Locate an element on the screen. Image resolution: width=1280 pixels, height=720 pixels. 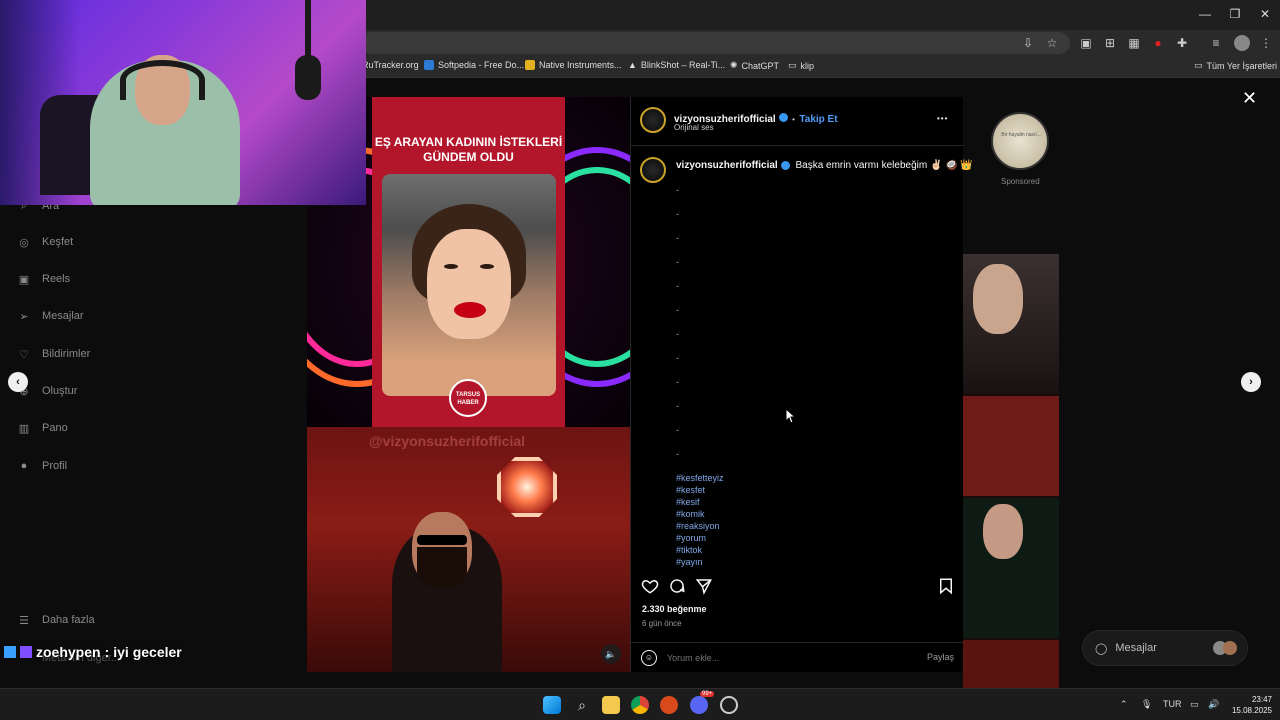
follow-button: Takip Et is located at coordinates (818, 119).